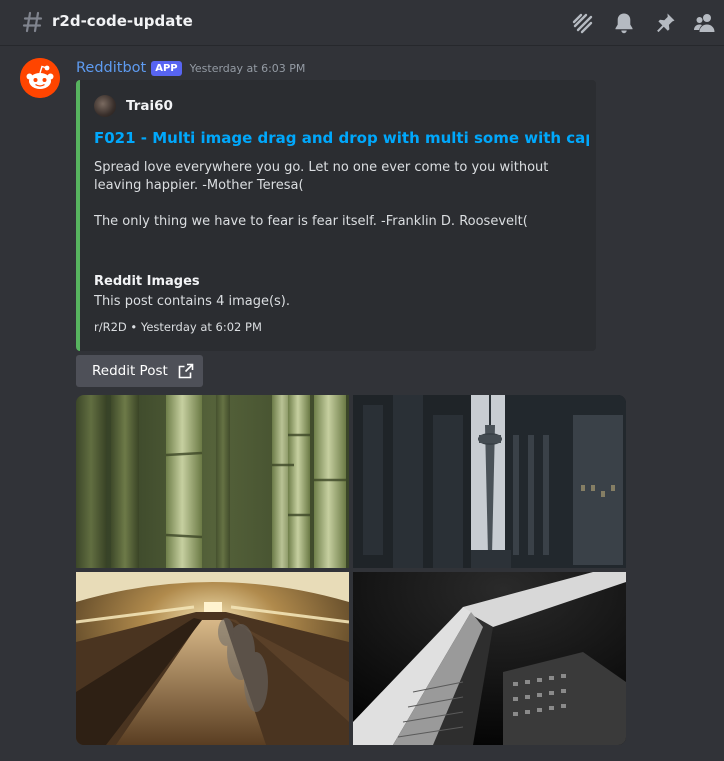 The image size is (724, 761). I want to click on embed-field-name: Reddit Images, so click(147, 281).